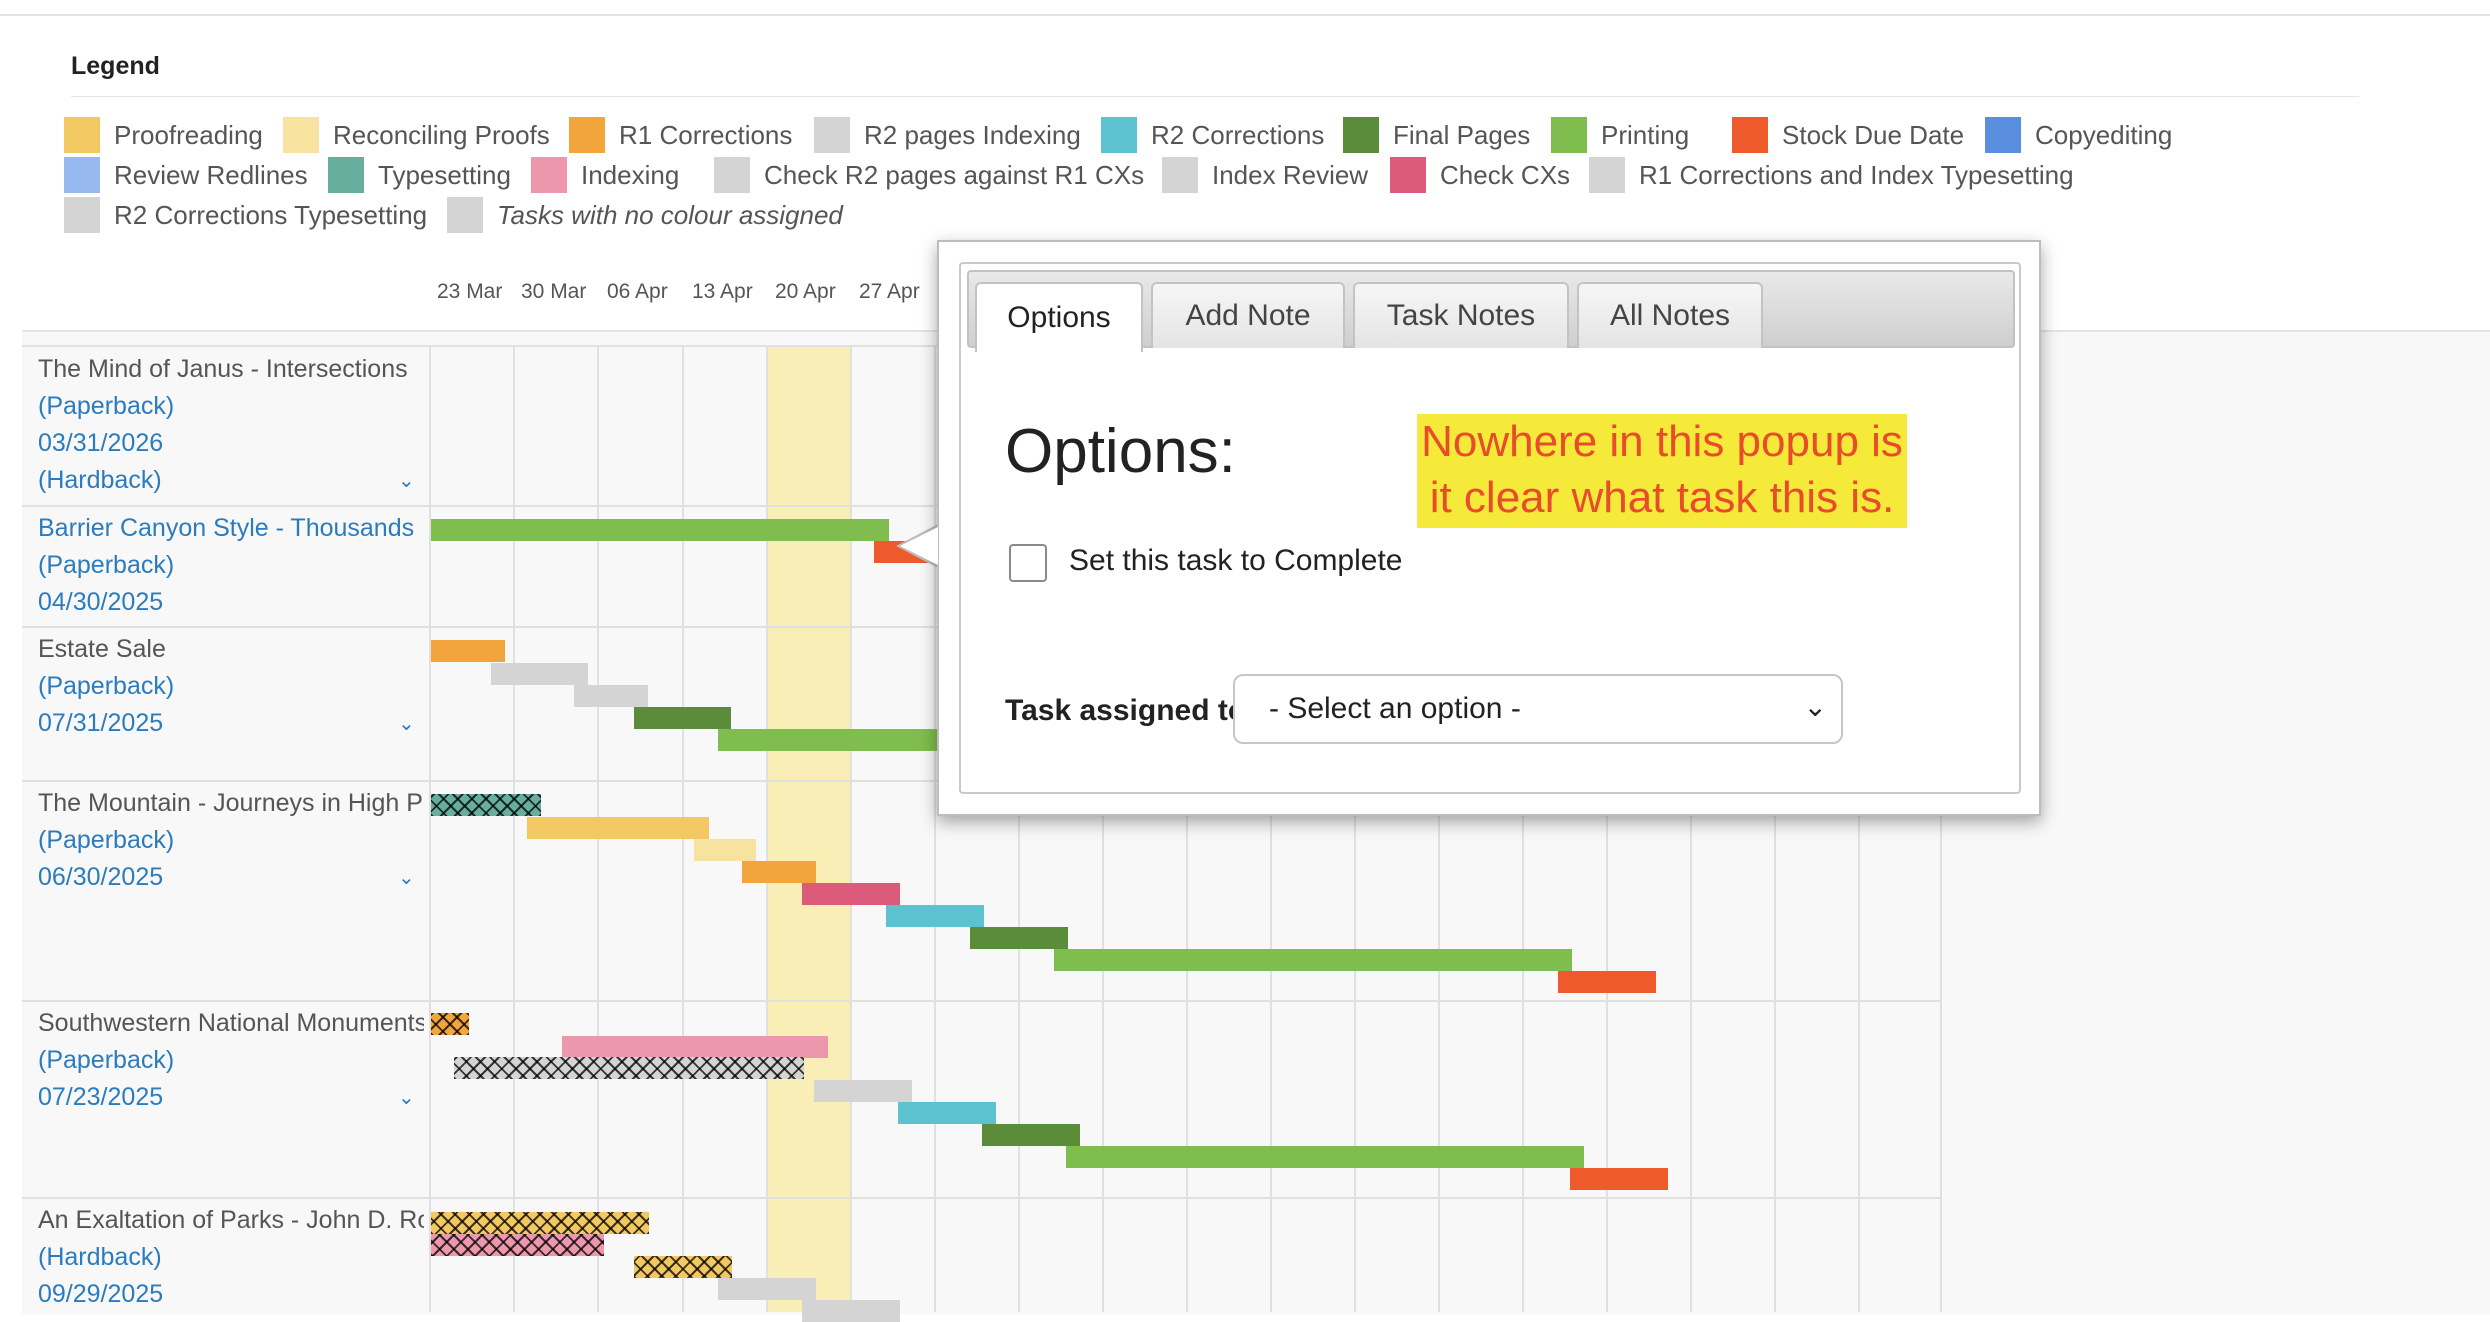 This screenshot has width=2490, height=1322. What do you see at coordinates (1028, 563) in the screenshot?
I see `complete-checkbox` at bounding box center [1028, 563].